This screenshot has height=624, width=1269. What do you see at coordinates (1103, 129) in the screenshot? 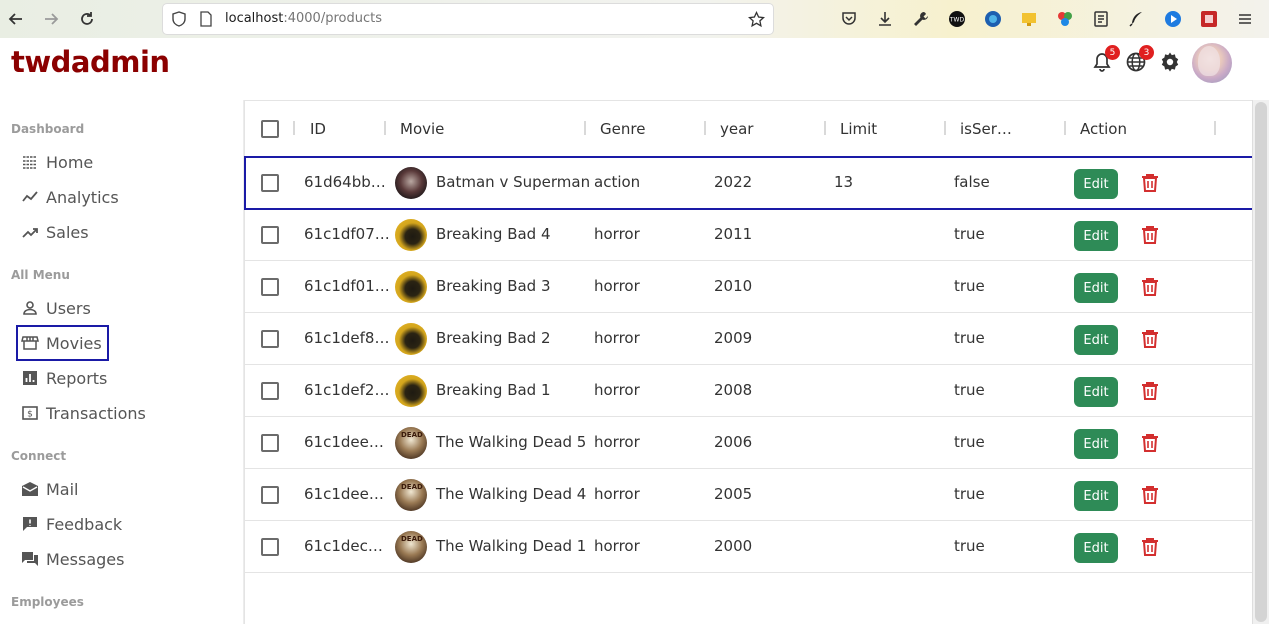
I see `column-header-action: Action` at bounding box center [1103, 129].